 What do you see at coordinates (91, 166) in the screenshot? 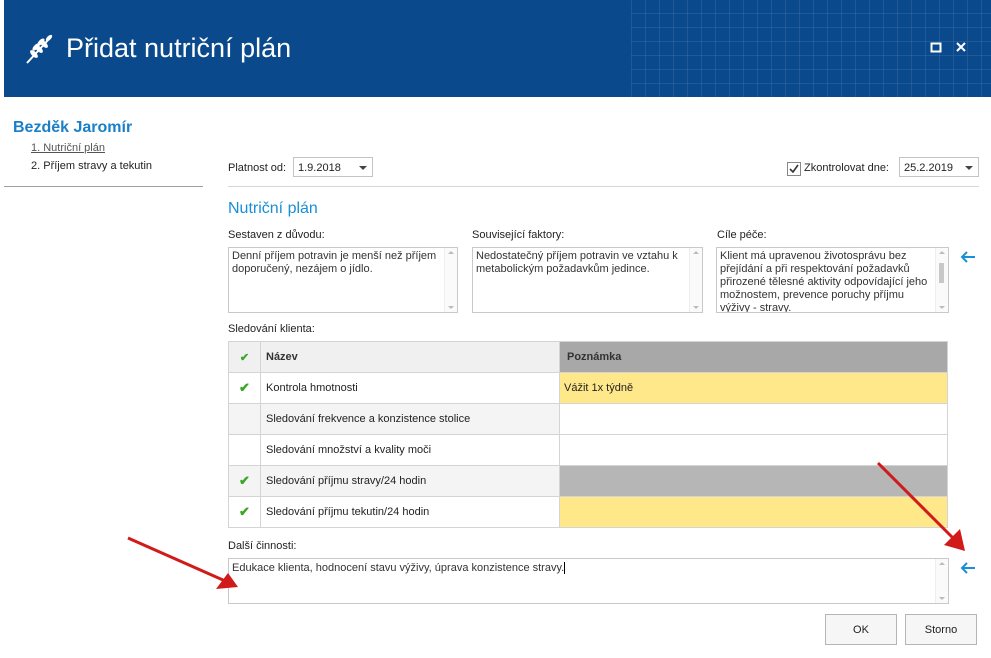
I see `sidebar-item-food-intake: 2. Příjem stravy a tekutin` at bounding box center [91, 166].